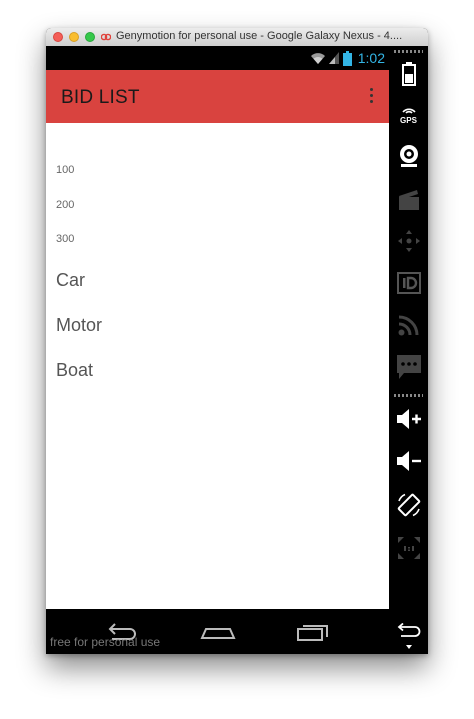 This screenshot has width=474, height=719. I want to click on menu-arrow-icon, so click(408, 647).